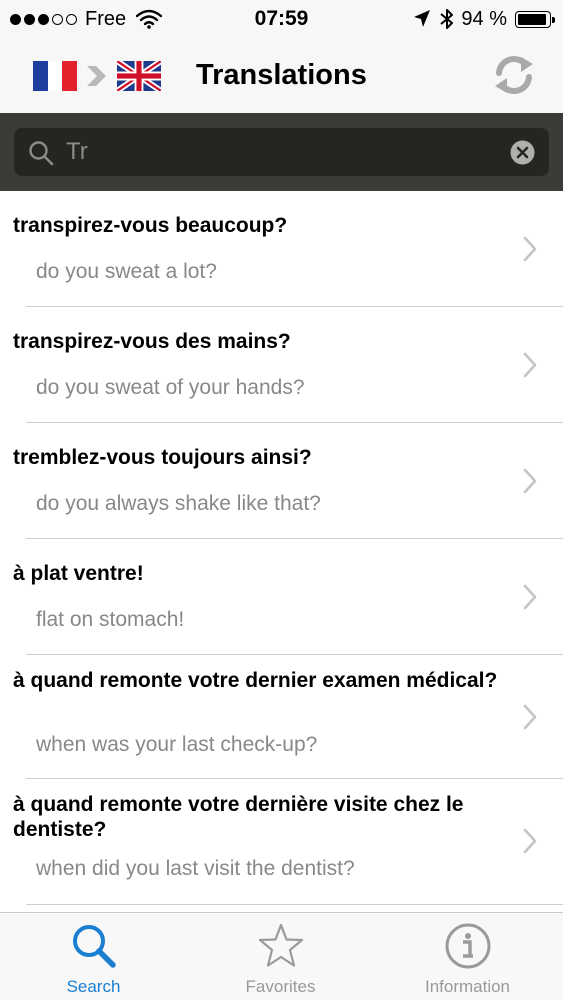 The height and width of the screenshot is (1001, 563). What do you see at coordinates (195, 868) in the screenshot?
I see `english-translation: when did you last visit the dentist?` at bounding box center [195, 868].